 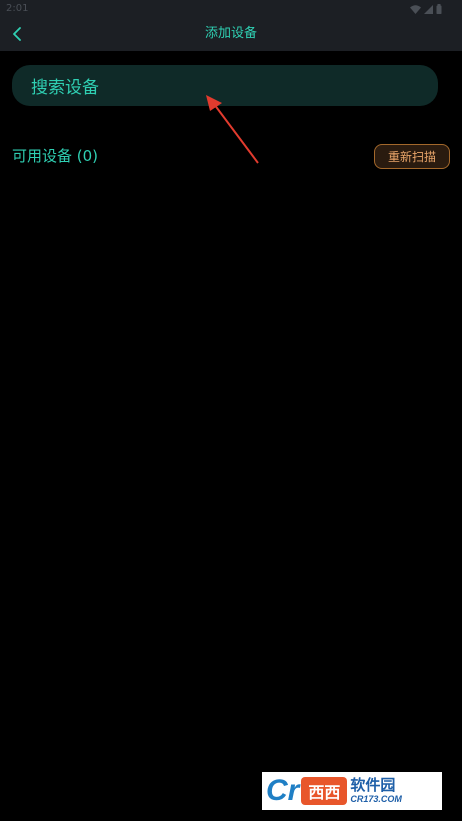 What do you see at coordinates (231, 9) in the screenshot?
I see `status-bar: 2:01` at bounding box center [231, 9].